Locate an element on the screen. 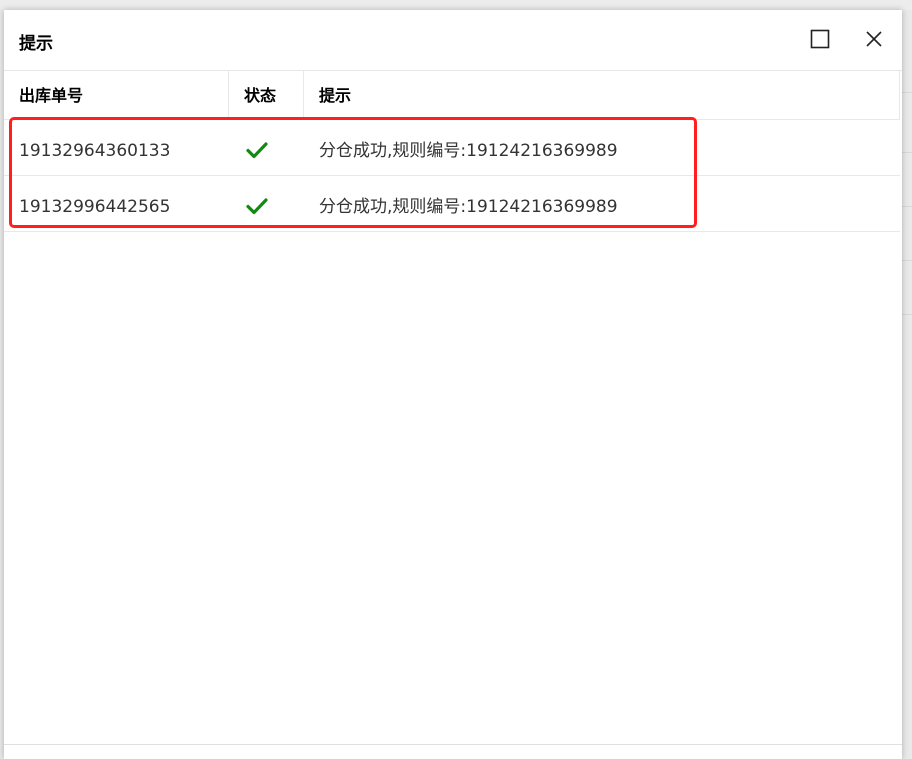 The image size is (912, 759). order-number-cell: 19132996442565 is located at coordinates (95, 207).